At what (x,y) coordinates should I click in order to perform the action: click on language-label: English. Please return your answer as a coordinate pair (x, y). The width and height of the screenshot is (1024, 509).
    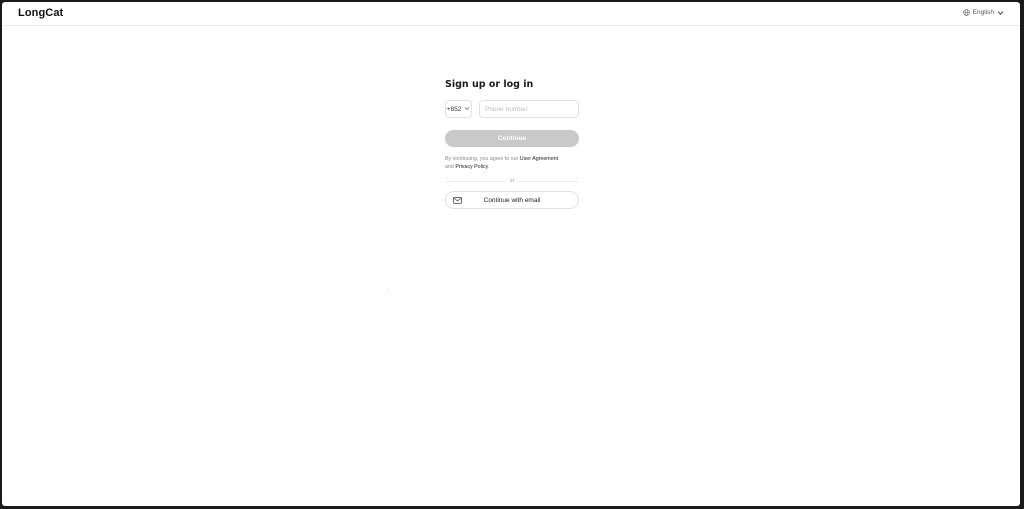
    Looking at the image, I should click on (983, 12).